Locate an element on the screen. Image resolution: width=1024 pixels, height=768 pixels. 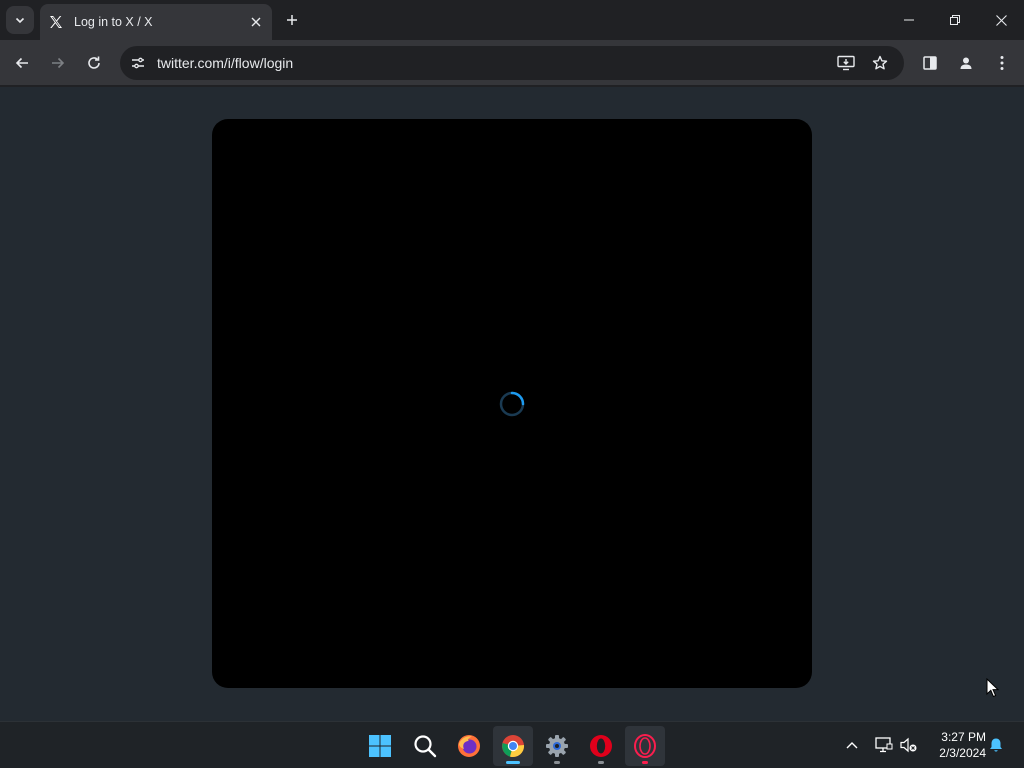
chrome-icon is located at coordinates (513, 746).